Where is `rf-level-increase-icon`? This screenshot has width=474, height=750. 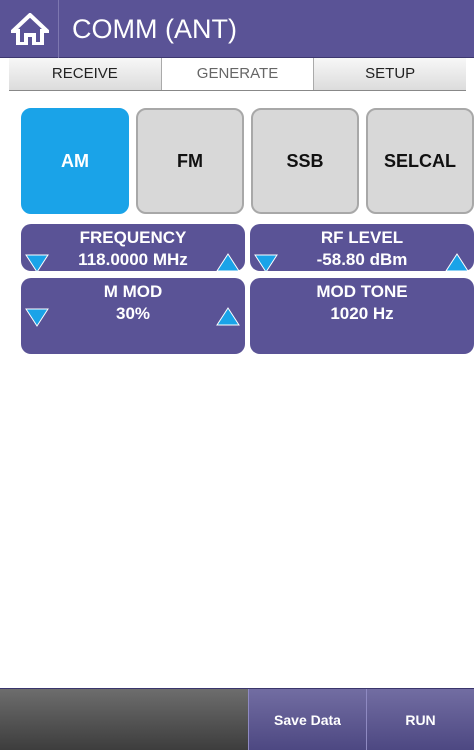
rf-level-increase-icon is located at coordinates (457, 263).